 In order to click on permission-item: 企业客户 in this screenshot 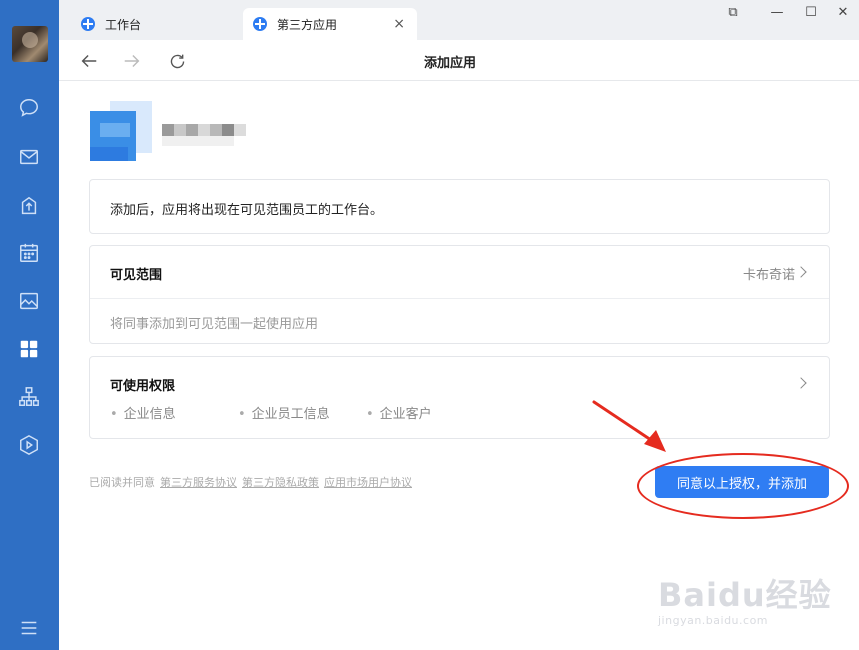, I will do `click(399, 412)`.